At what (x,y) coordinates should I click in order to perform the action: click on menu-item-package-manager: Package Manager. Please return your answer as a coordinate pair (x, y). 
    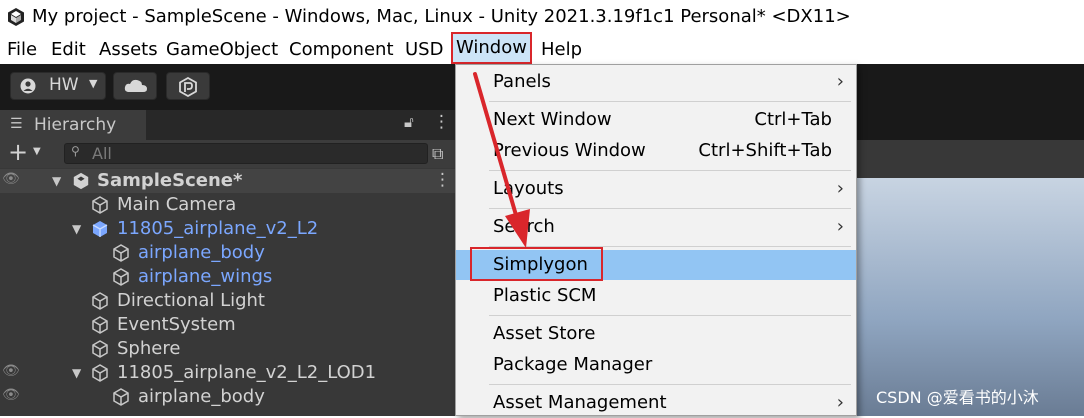
    Looking at the image, I should click on (656, 365).